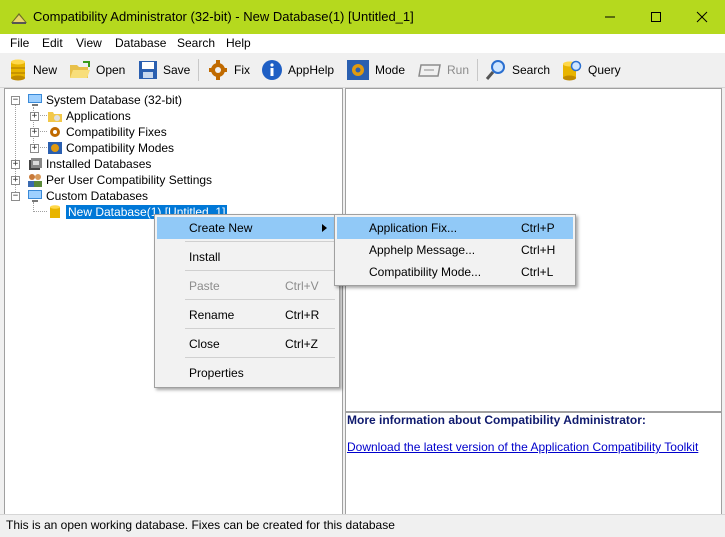  What do you see at coordinates (247, 315) in the screenshot?
I see `menu-item-rename: Rename Ctrl+R` at bounding box center [247, 315].